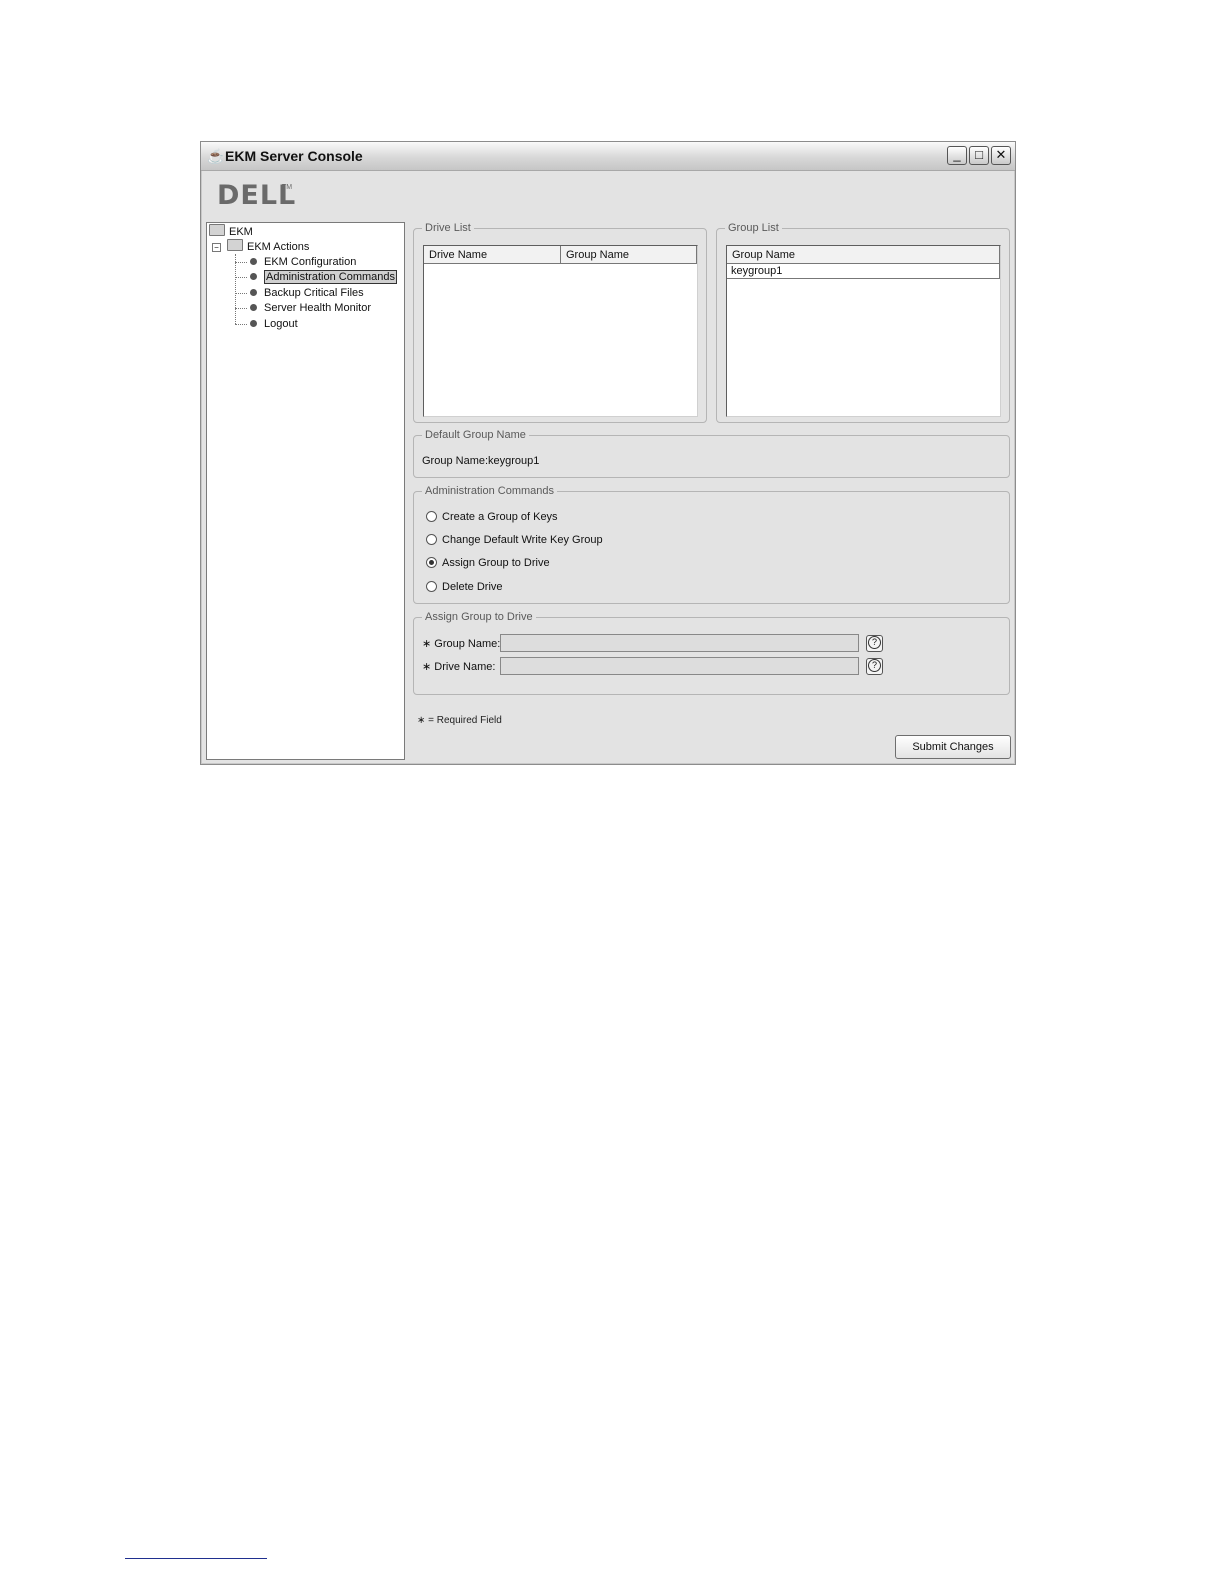 The height and width of the screenshot is (1584, 1224). I want to click on tree-root: EKM, so click(231, 231).